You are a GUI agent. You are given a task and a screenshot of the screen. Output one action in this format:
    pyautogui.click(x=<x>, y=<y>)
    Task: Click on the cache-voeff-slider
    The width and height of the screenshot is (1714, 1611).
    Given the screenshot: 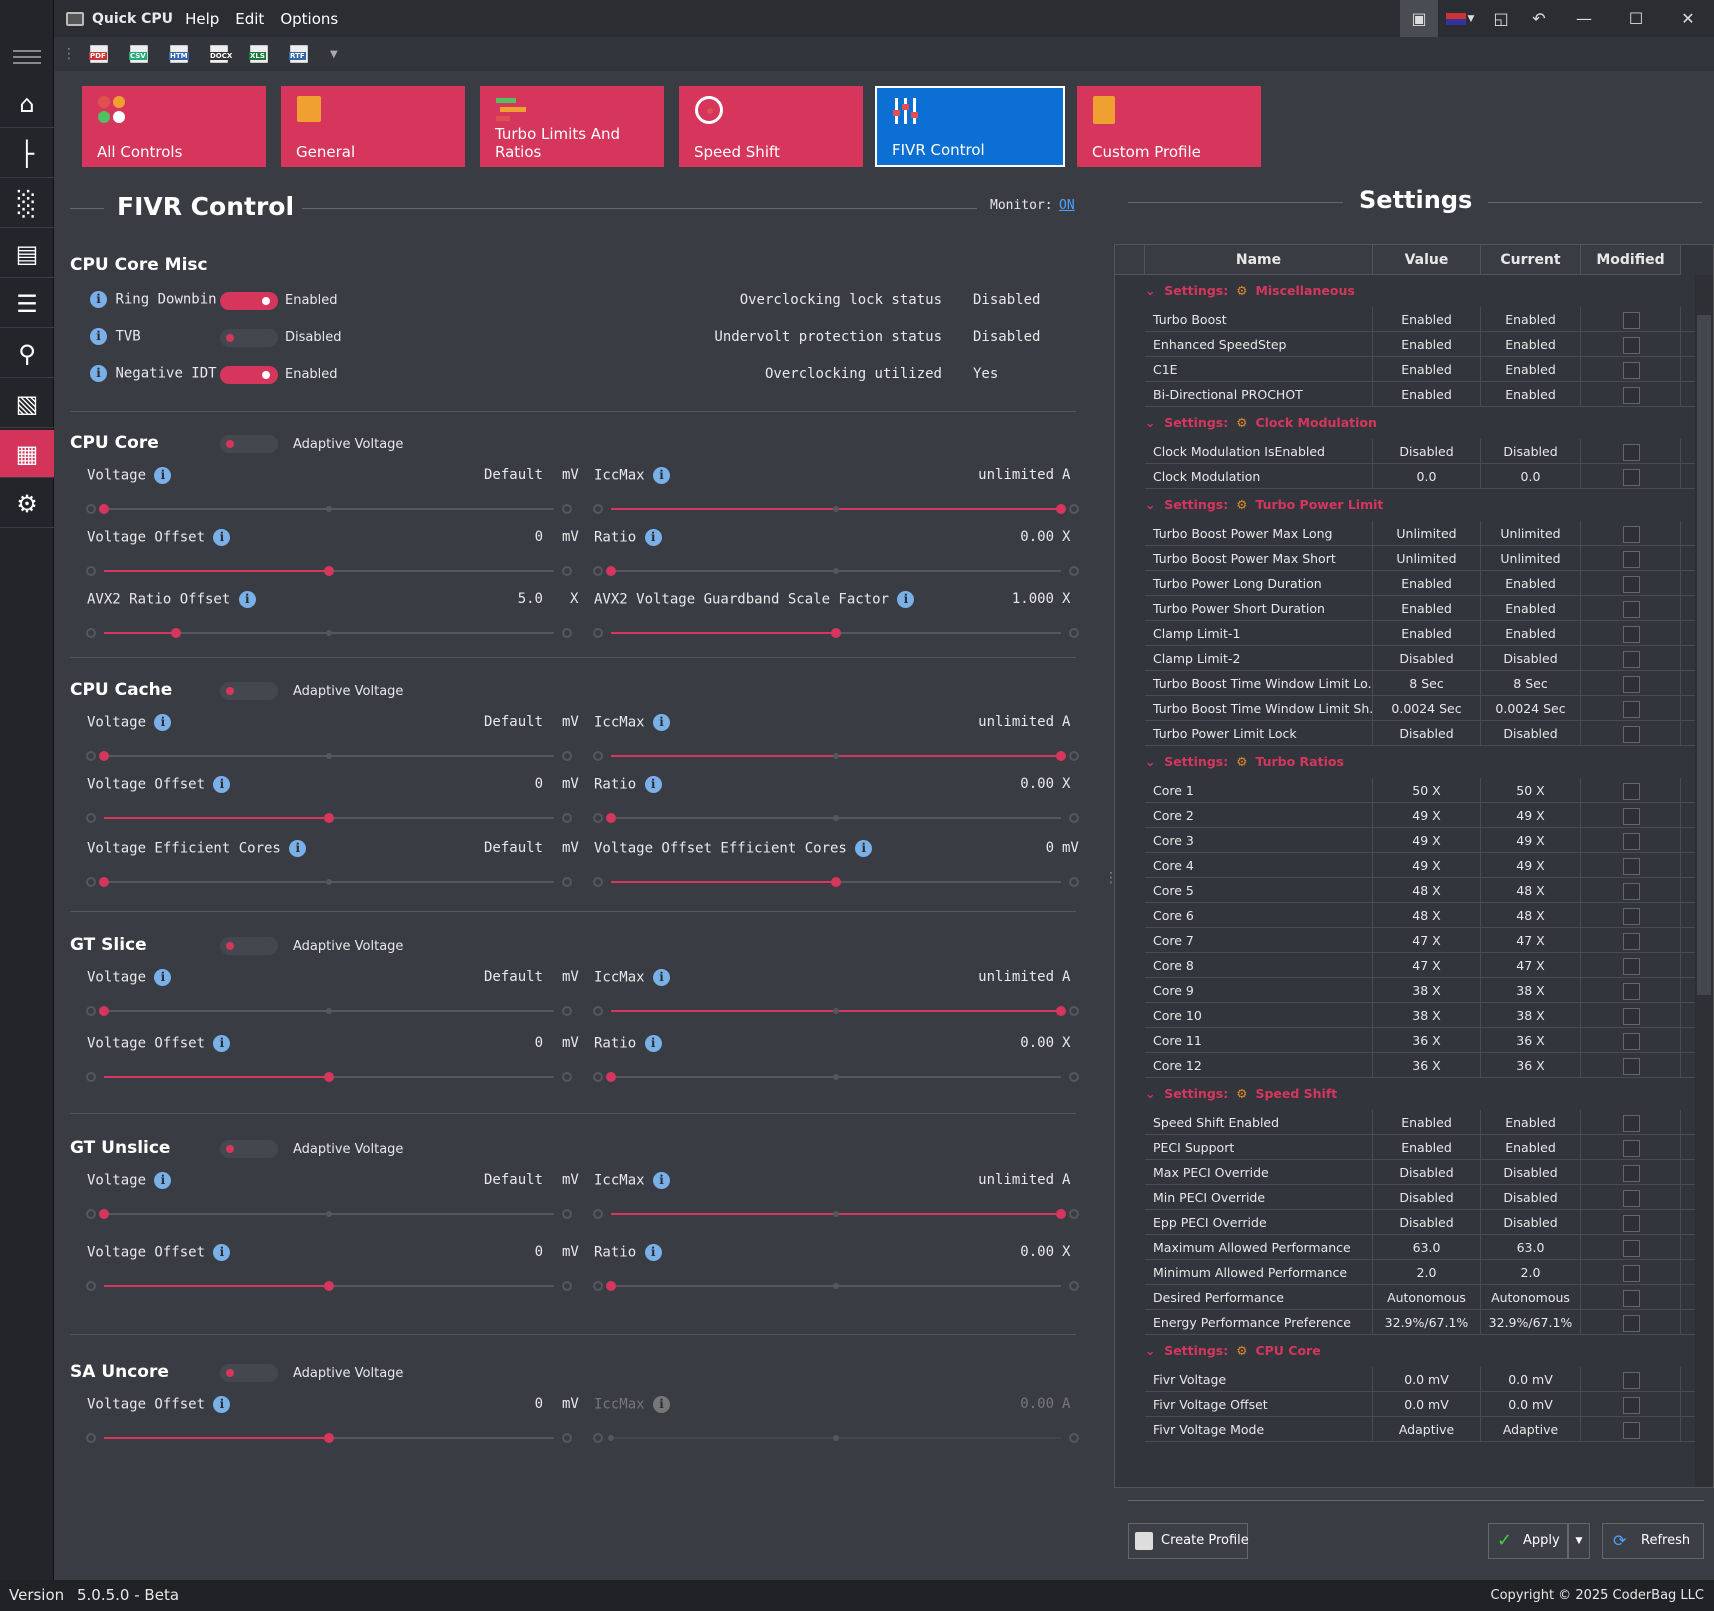 What is the action you would take?
    pyautogui.click(x=836, y=882)
    